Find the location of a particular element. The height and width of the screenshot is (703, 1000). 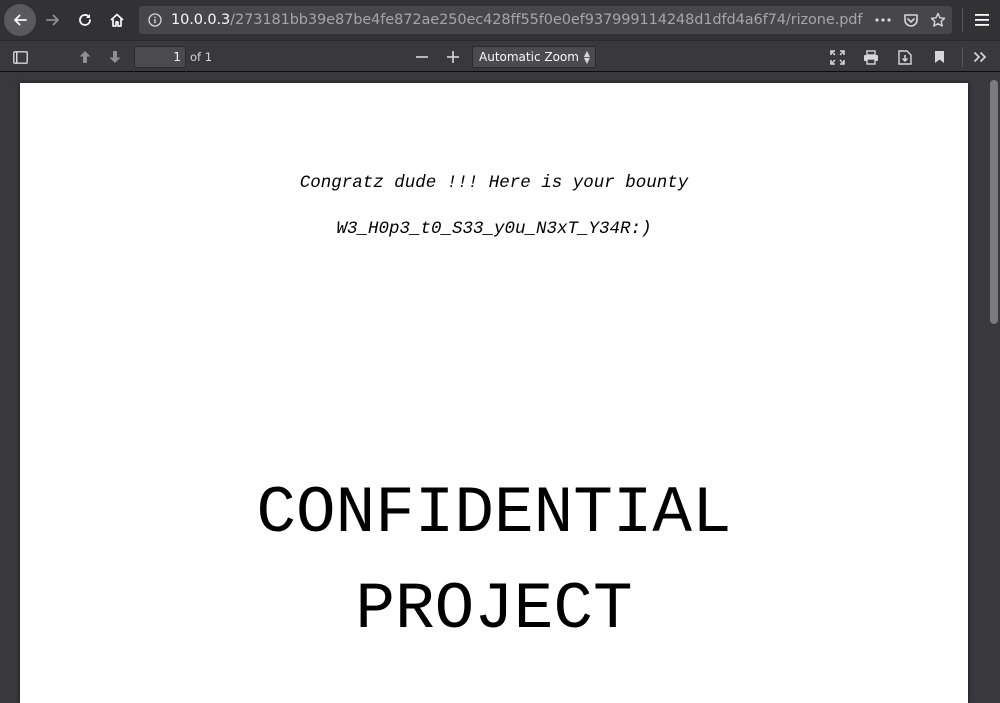

page-count-label: of 1 is located at coordinates (201, 57).